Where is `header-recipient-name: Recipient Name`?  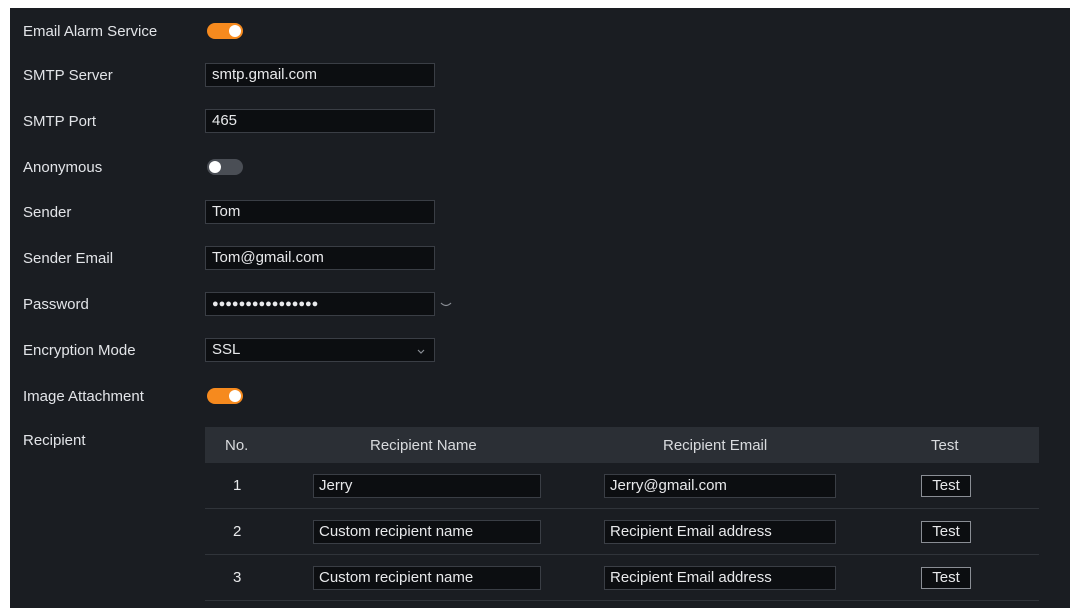
header-recipient-name: Recipient Name is located at coordinates (423, 445).